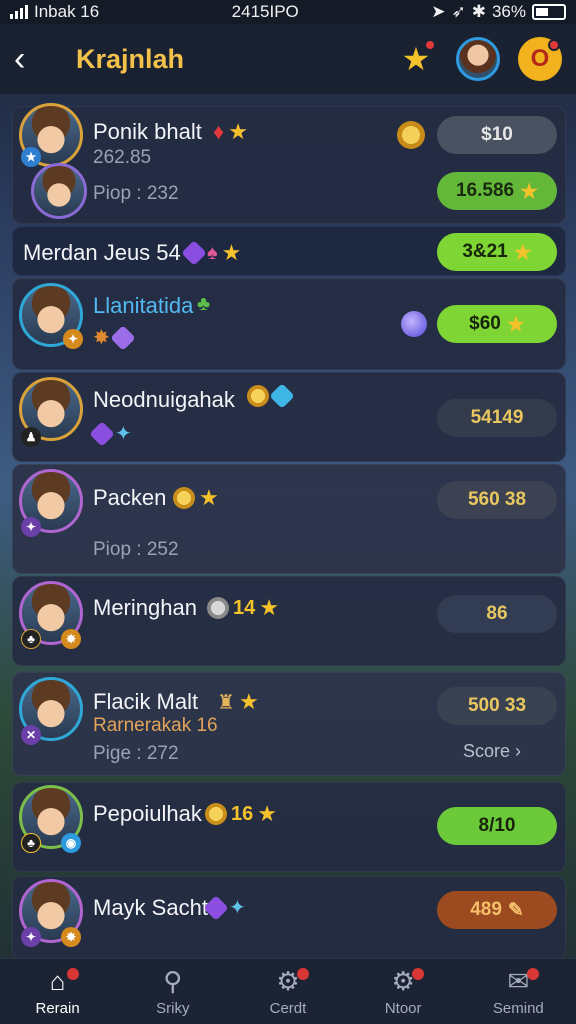  I want to click on search-icon: ⚲, so click(173, 981).